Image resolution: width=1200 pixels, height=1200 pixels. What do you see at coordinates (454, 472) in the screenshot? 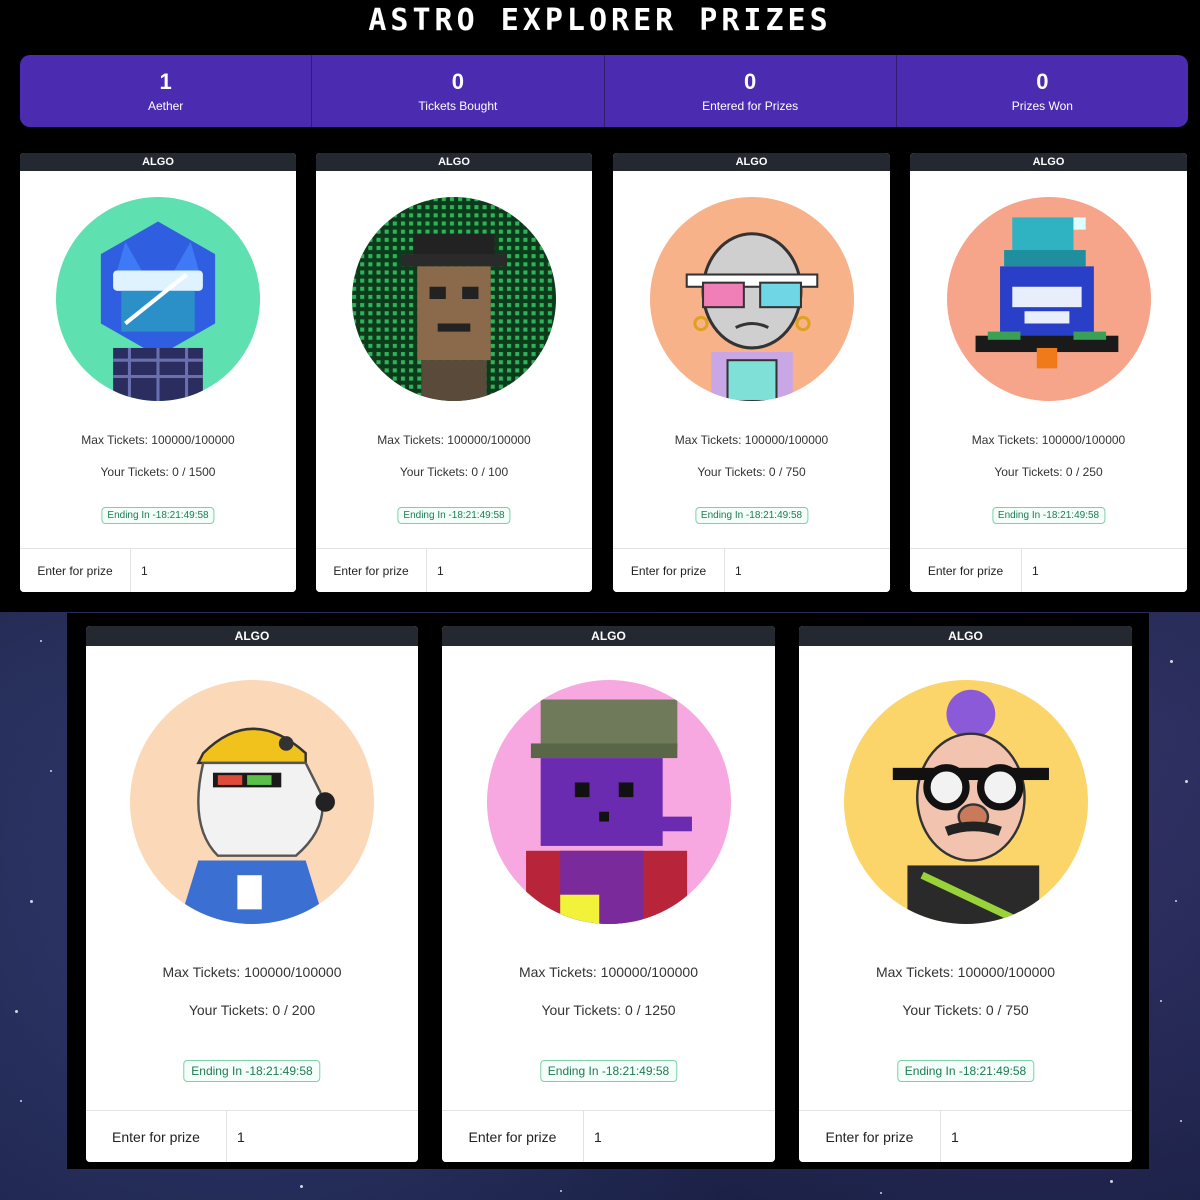
I see `your-tickets: Your Tickets: 0 / 100` at bounding box center [454, 472].